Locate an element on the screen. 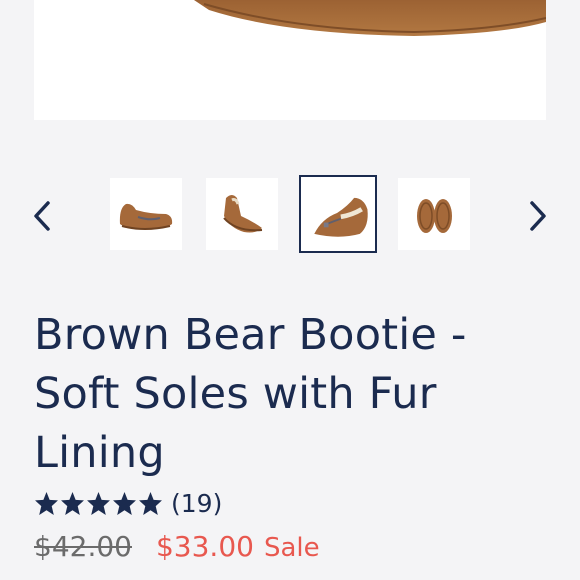  sale-badge: Sale is located at coordinates (291, 548).